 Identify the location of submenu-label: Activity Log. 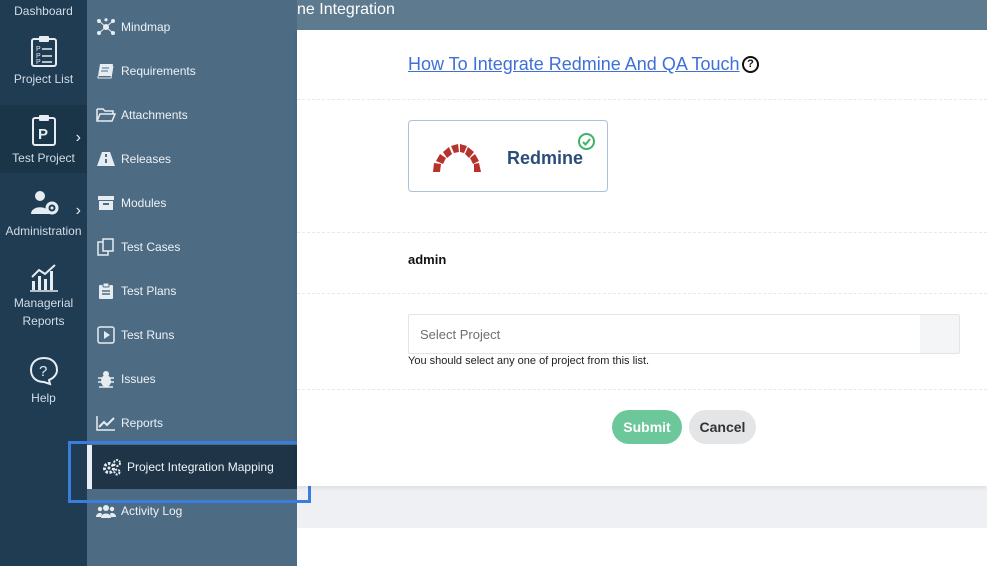
(152, 511).